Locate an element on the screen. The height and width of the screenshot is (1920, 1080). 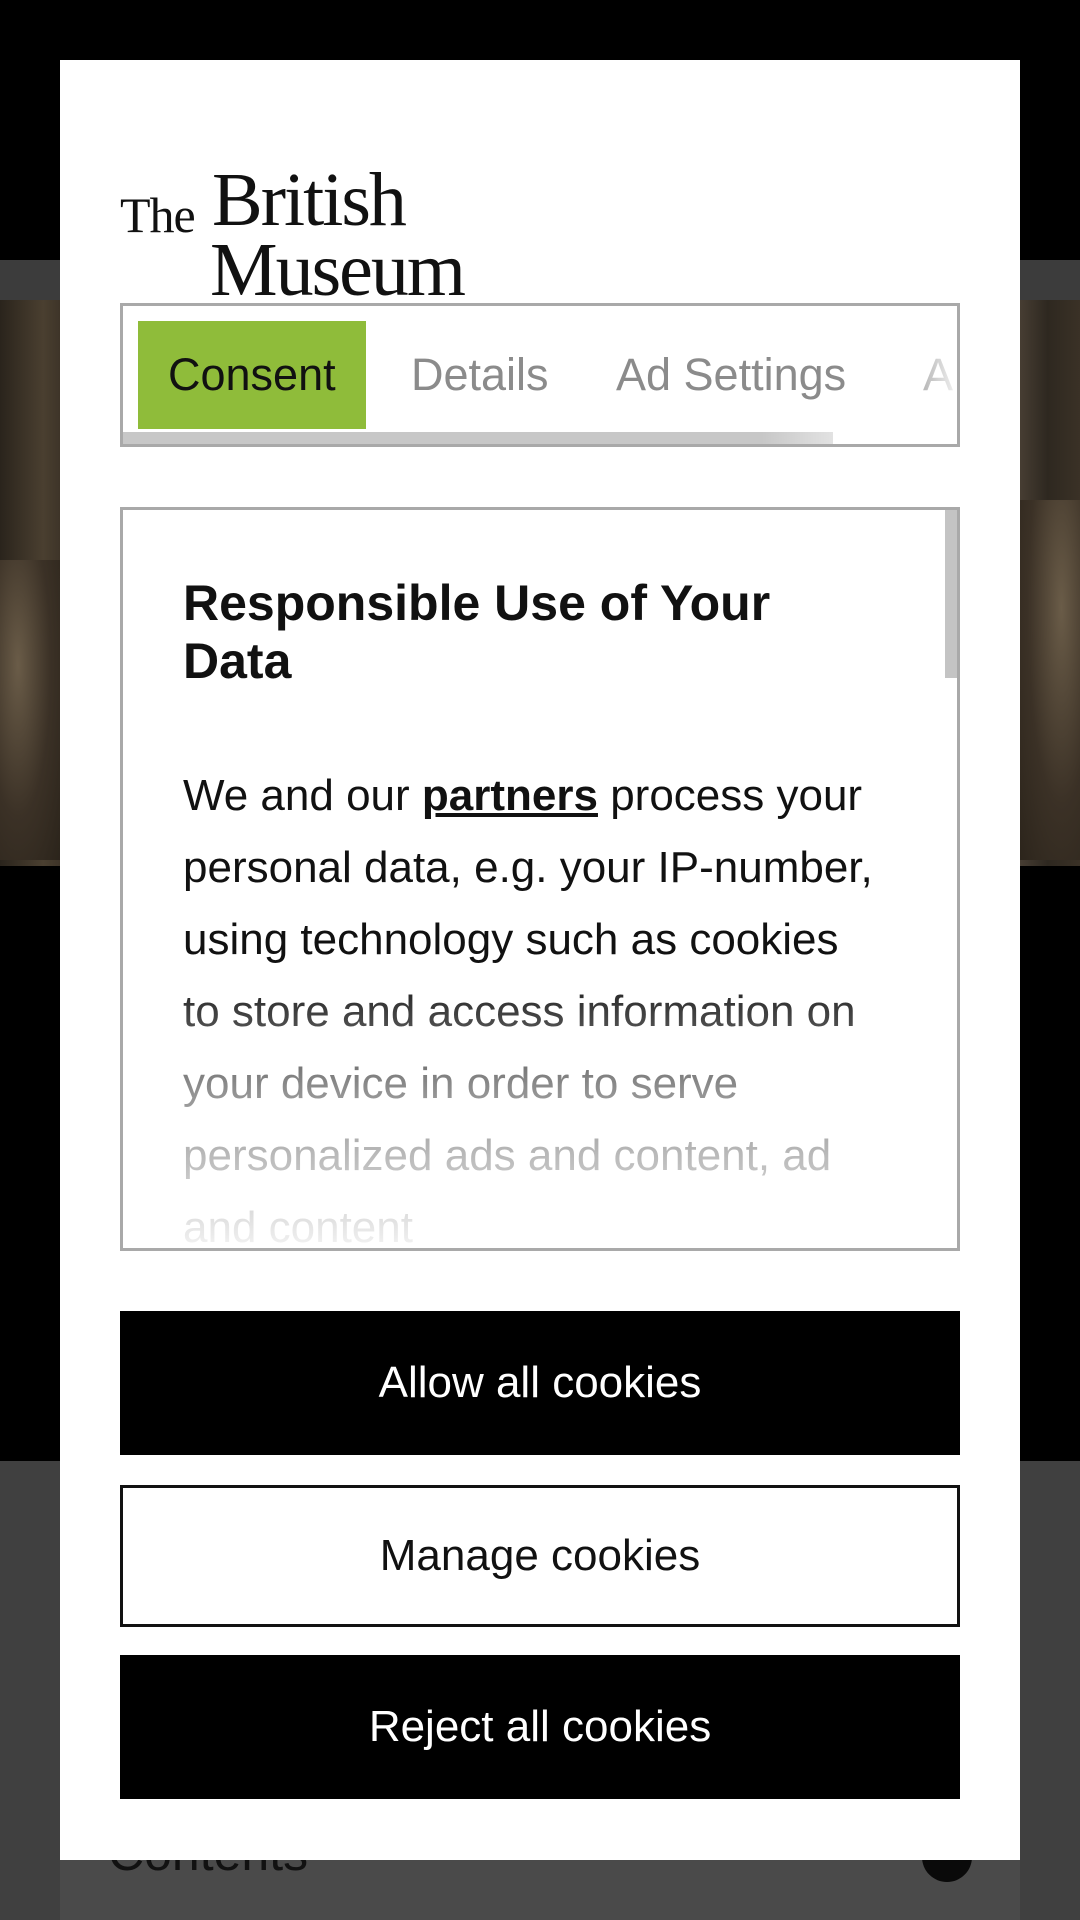
tab-ad-settings: Ad Settings is located at coordinates (731, 375).